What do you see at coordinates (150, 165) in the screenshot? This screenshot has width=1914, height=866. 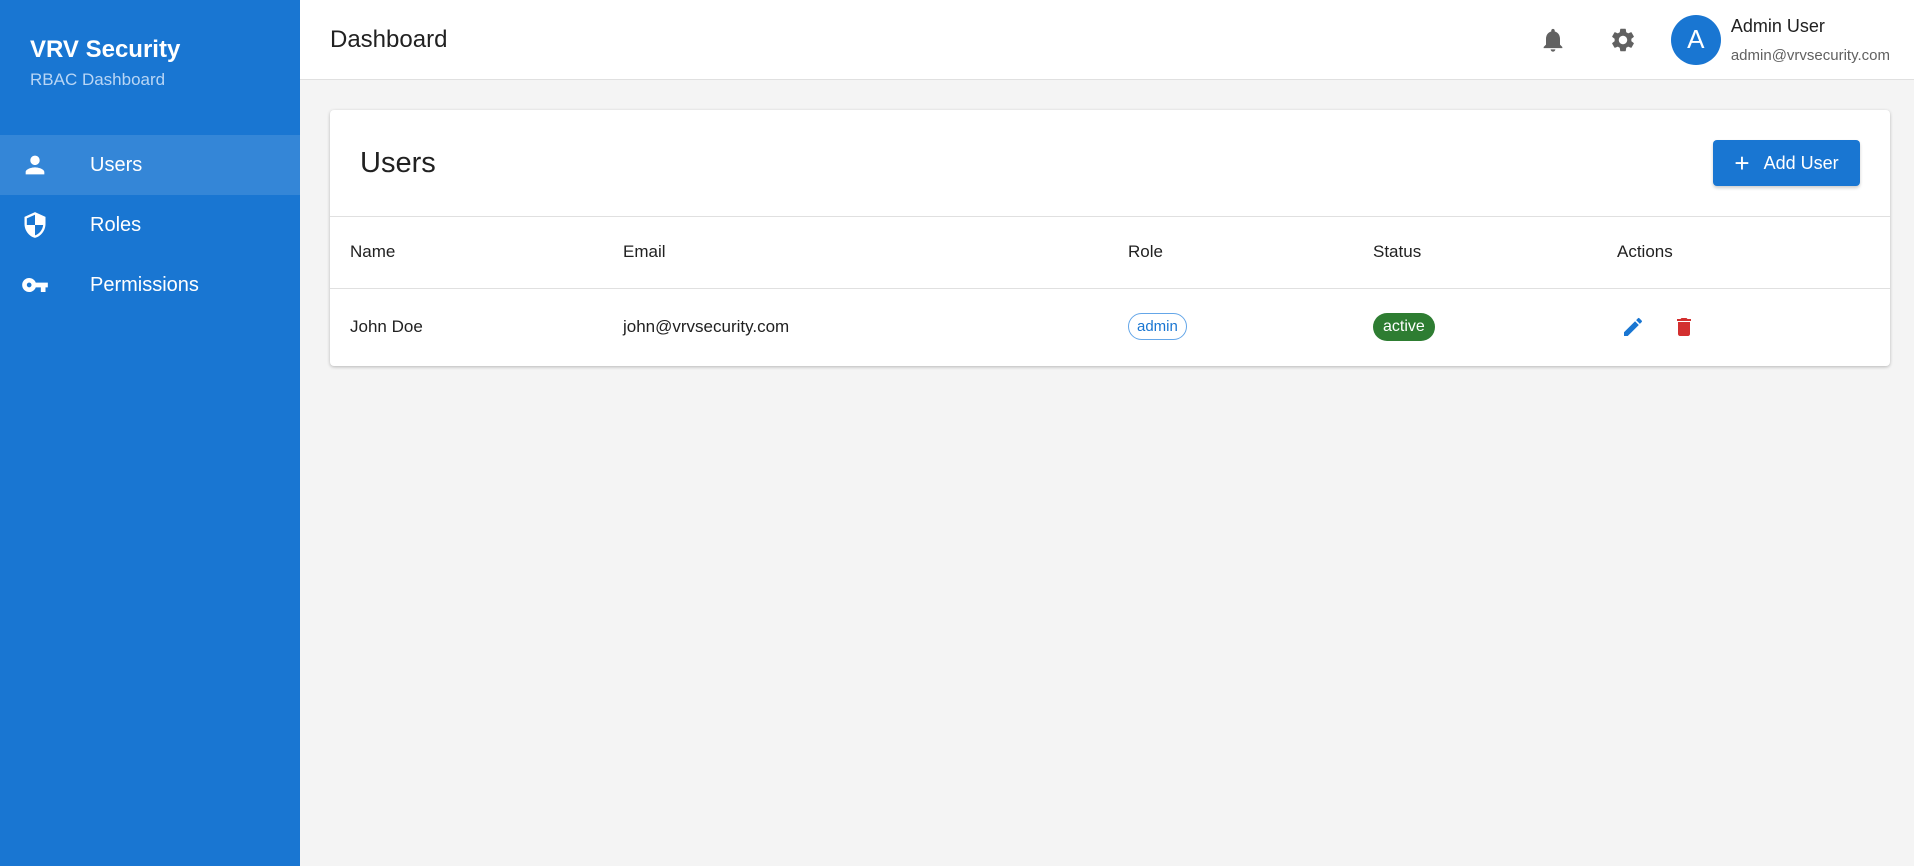 I see `sidebar-item-users: Users` at bounding box center [150, 165].